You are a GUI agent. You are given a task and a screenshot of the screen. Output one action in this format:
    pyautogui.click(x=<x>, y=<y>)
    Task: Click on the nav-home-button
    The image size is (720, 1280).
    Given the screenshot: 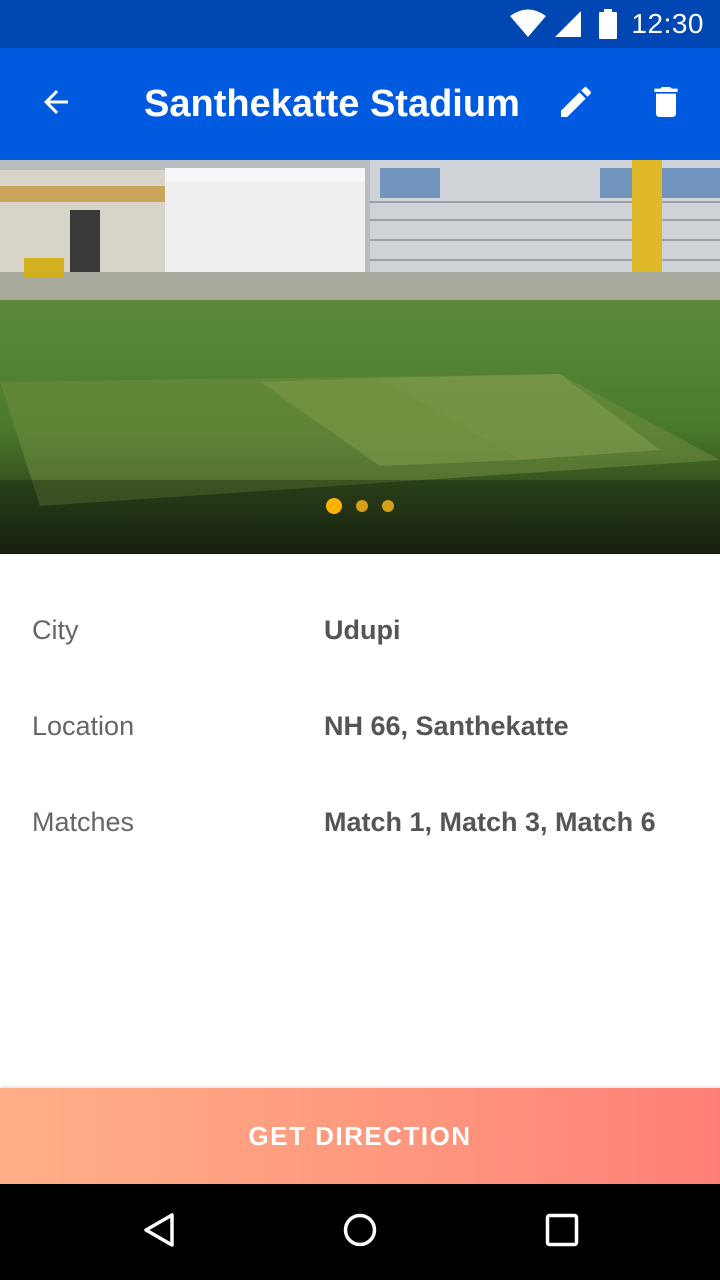 What is the action you would take?
    pyautogui.click(x=360, y=1232)
    